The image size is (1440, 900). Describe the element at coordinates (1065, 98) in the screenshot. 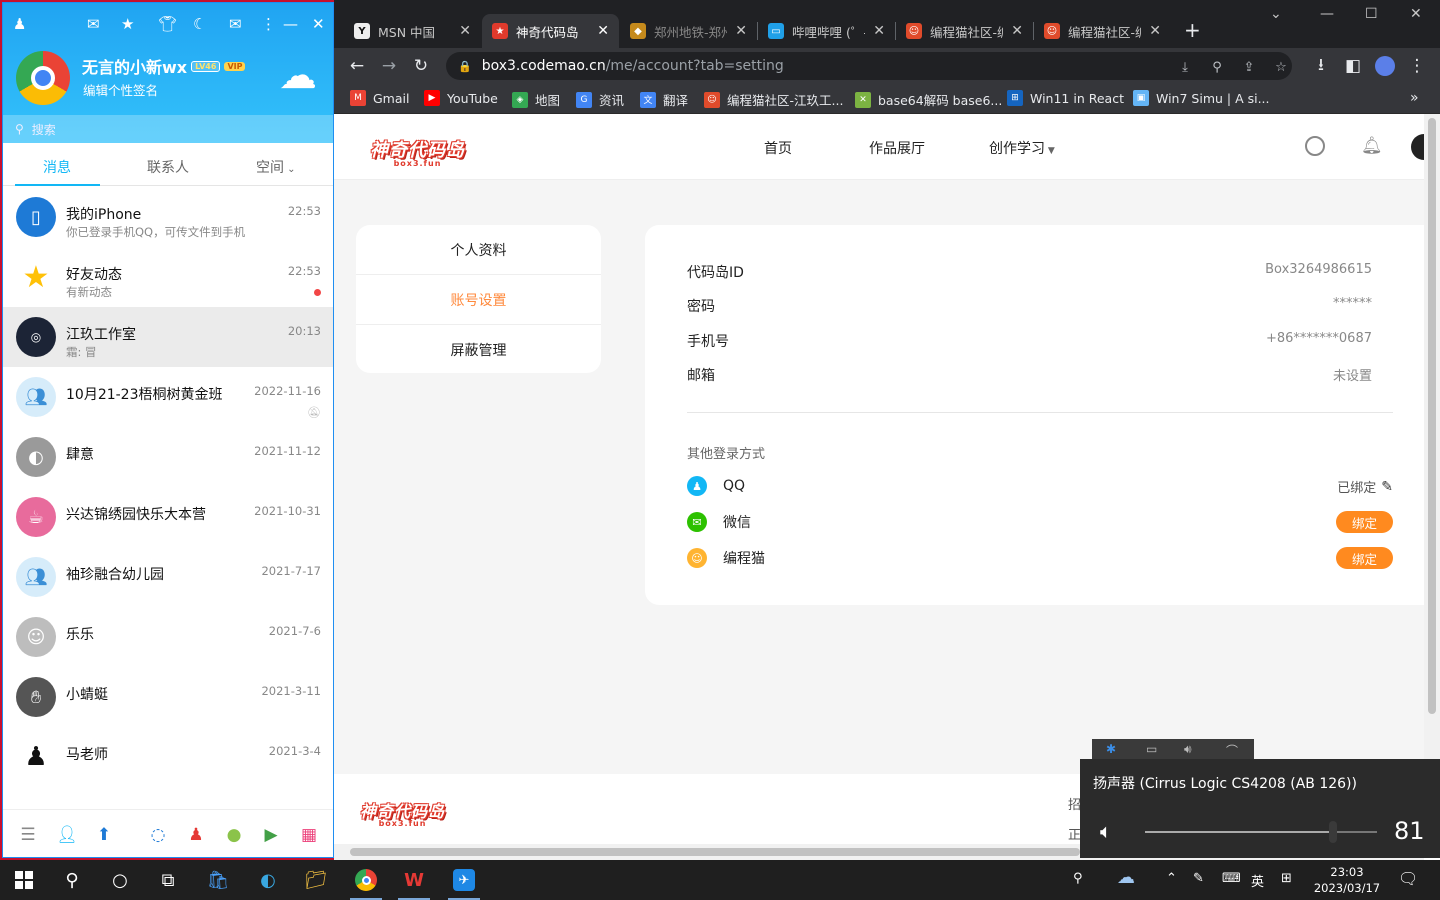

I see `bookmark-win11: ⊞ Win11 in React` at that location.